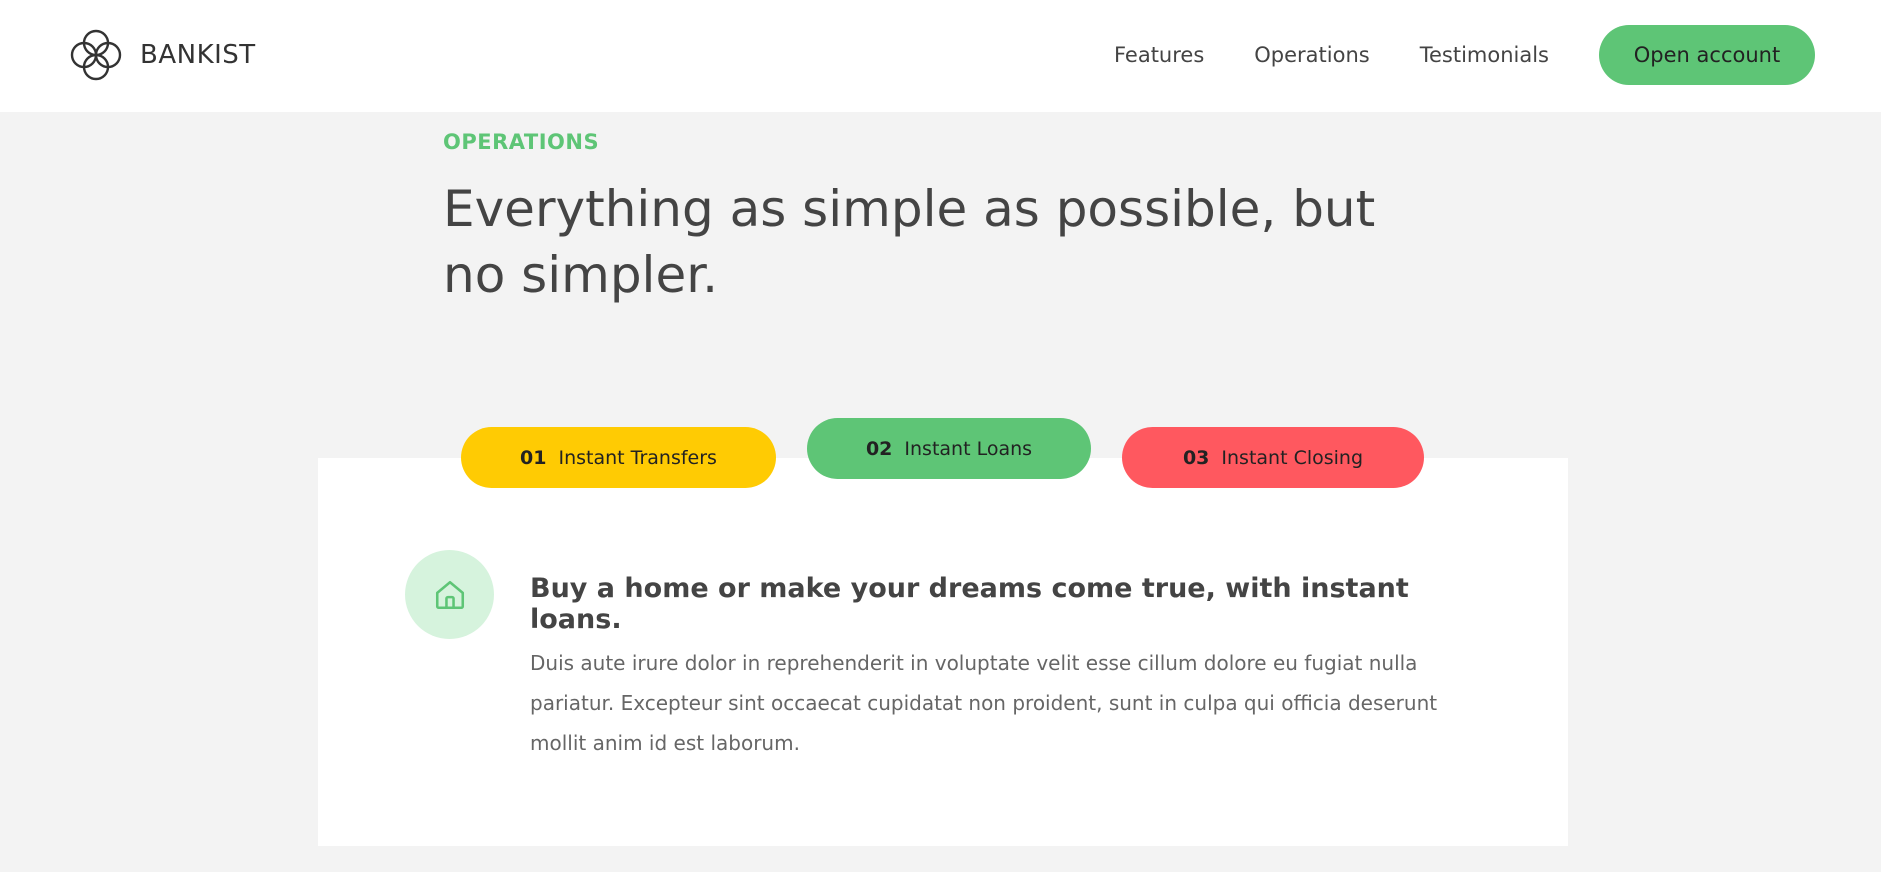  What do you see at coordinates (198, 55) in the screenshot?
I see `logo-text: BANKIST` at bounding box center [198, 55].